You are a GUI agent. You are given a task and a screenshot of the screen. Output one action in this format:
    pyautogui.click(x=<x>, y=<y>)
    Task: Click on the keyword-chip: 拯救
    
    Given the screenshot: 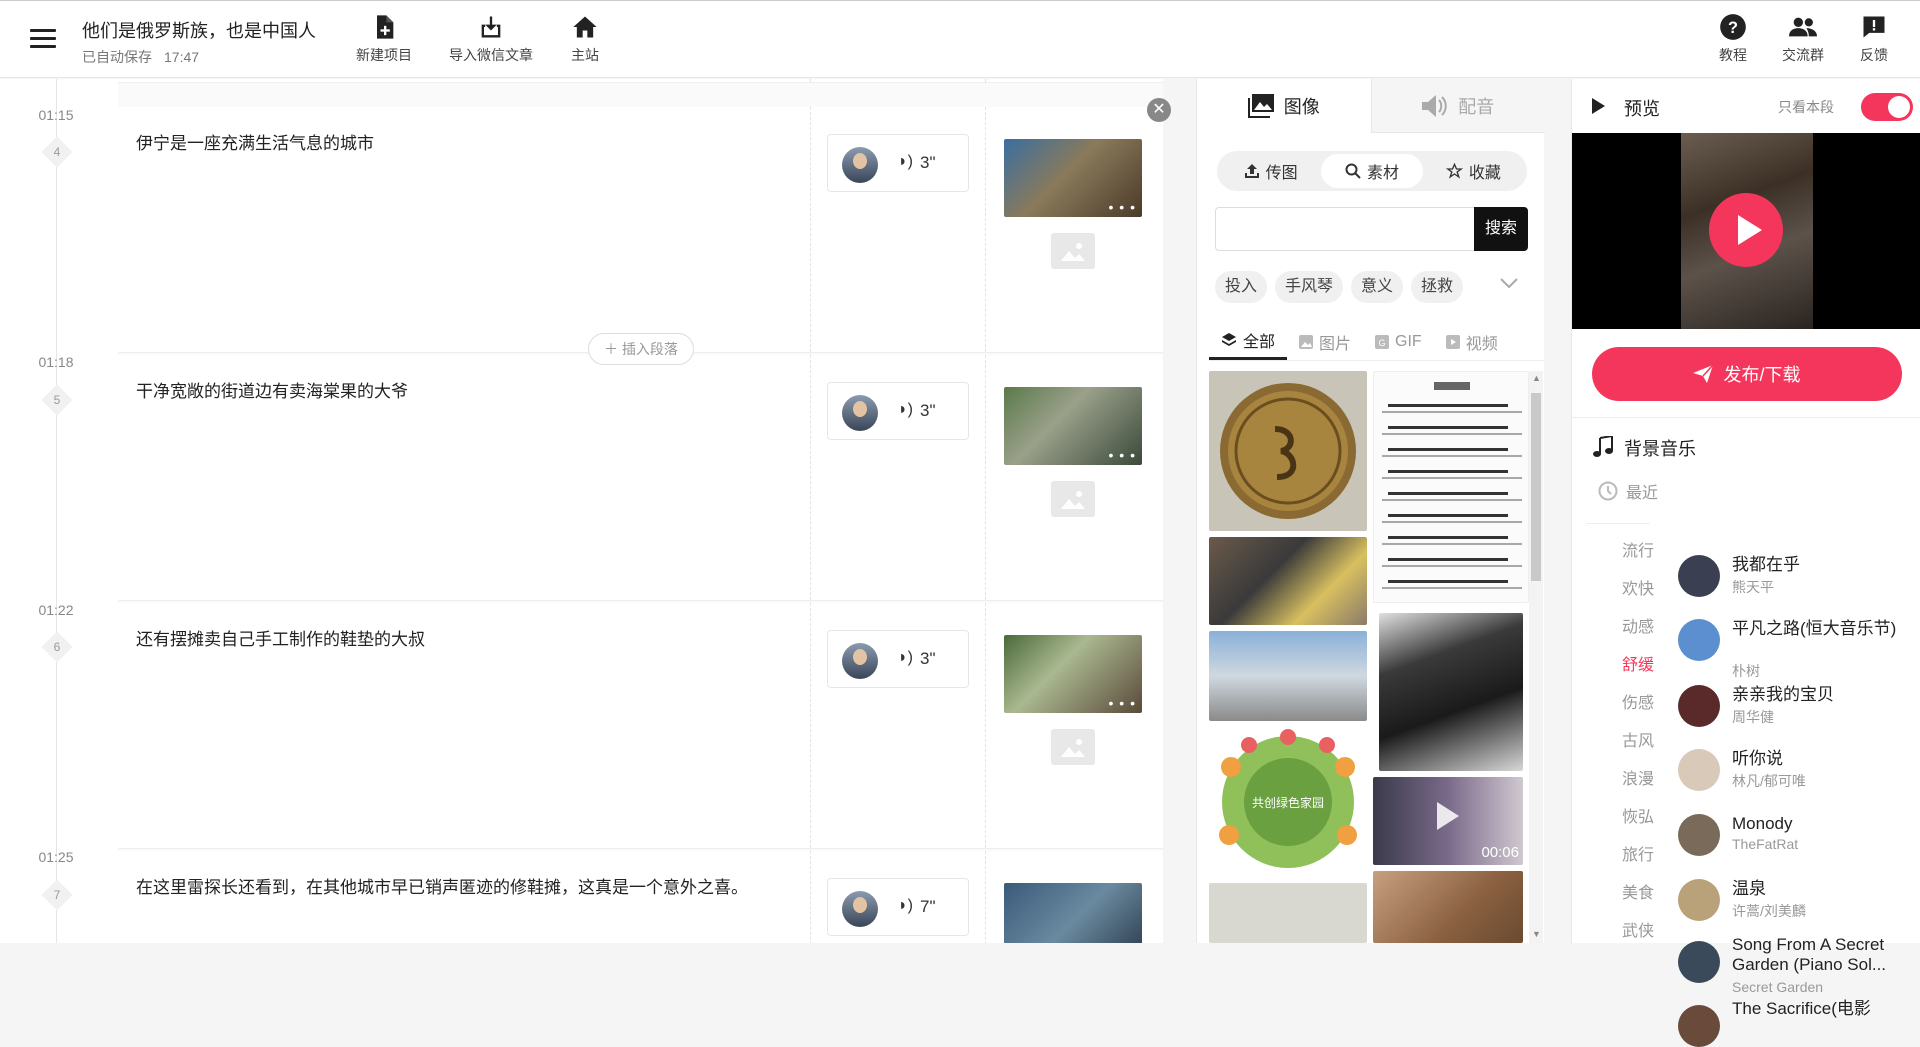 What is the action you would take?
    pyautogui.click(x=1437, y=287)
    